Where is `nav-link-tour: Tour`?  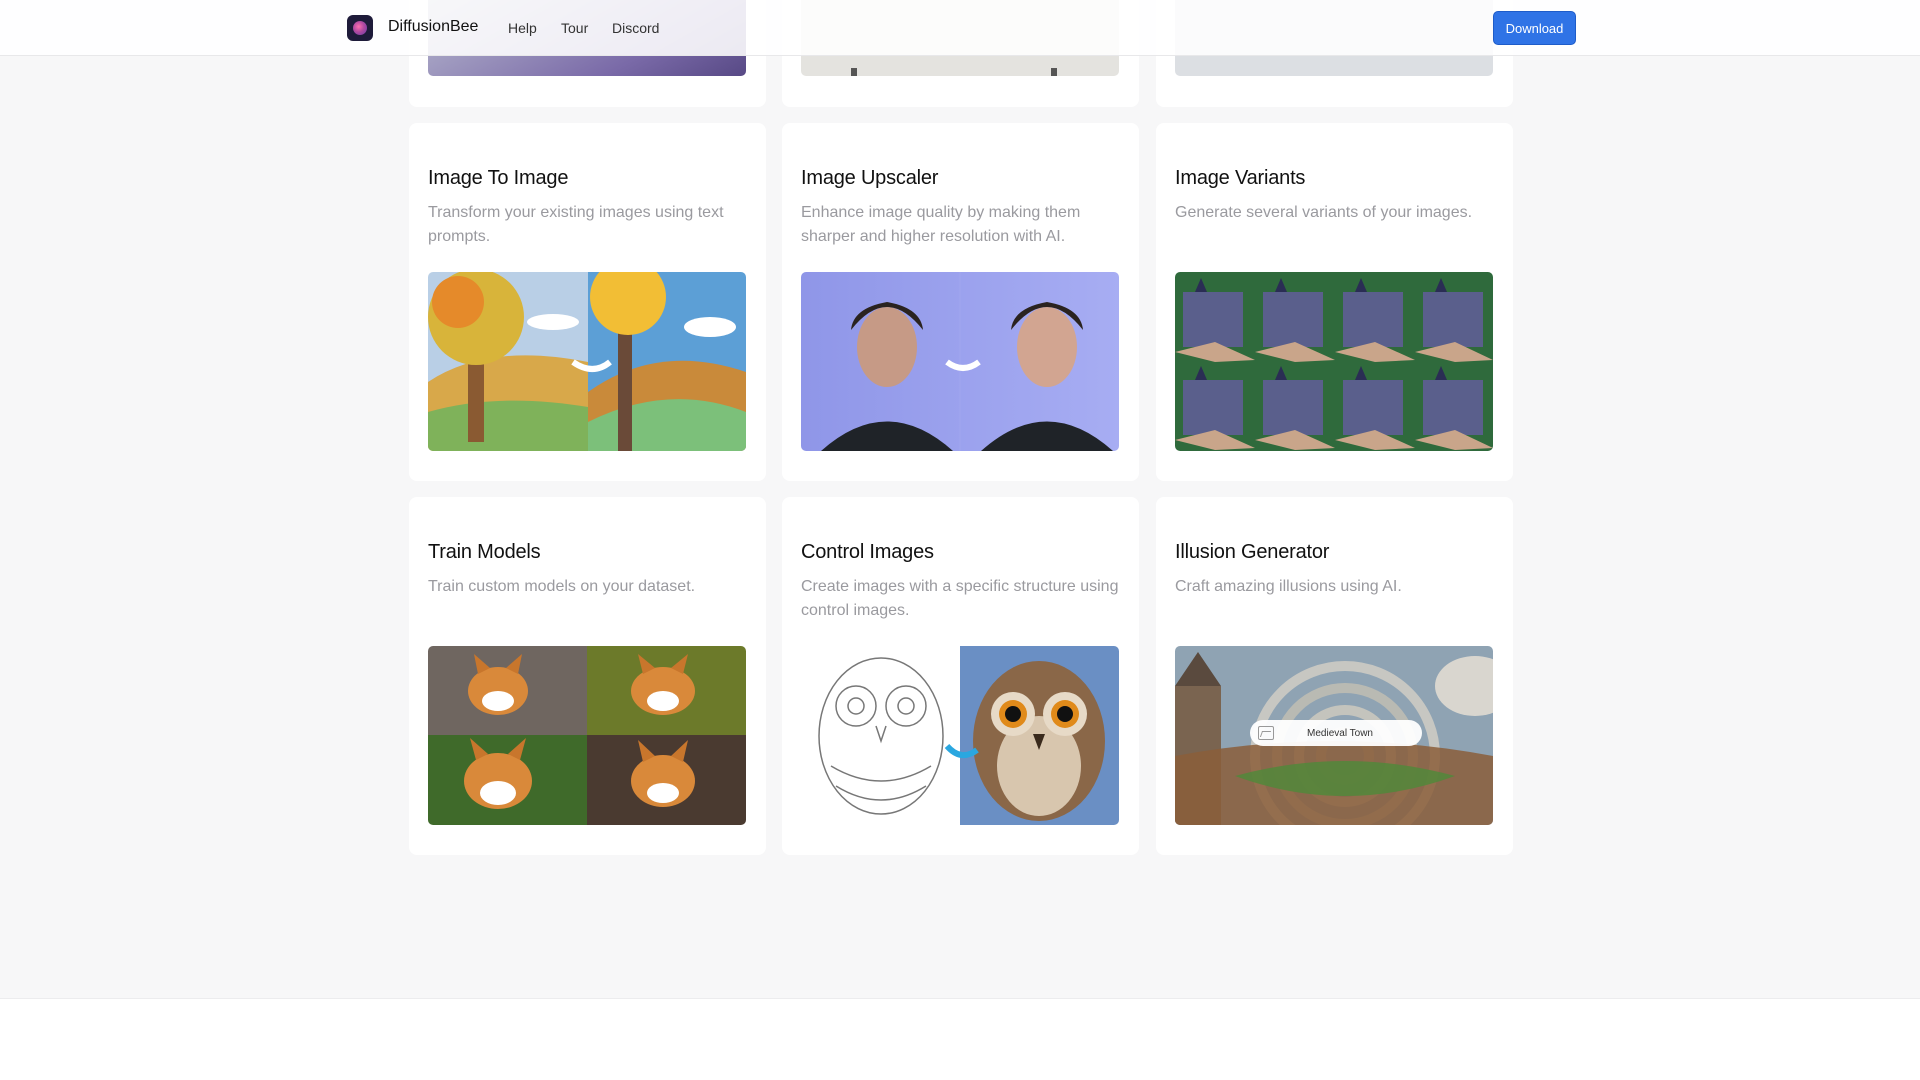
nav-link-tour: Tour is located at coordinates (574, 28).